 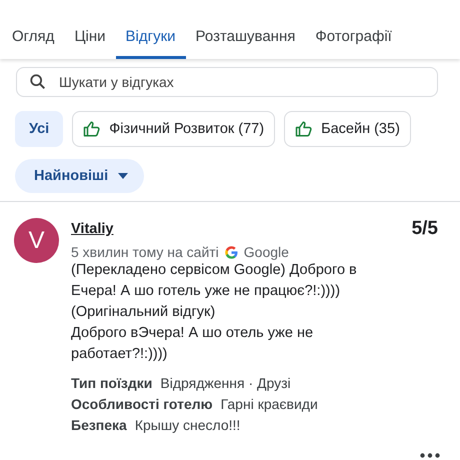 I want to click on tab: Ціни, so click(x=90, y=40).